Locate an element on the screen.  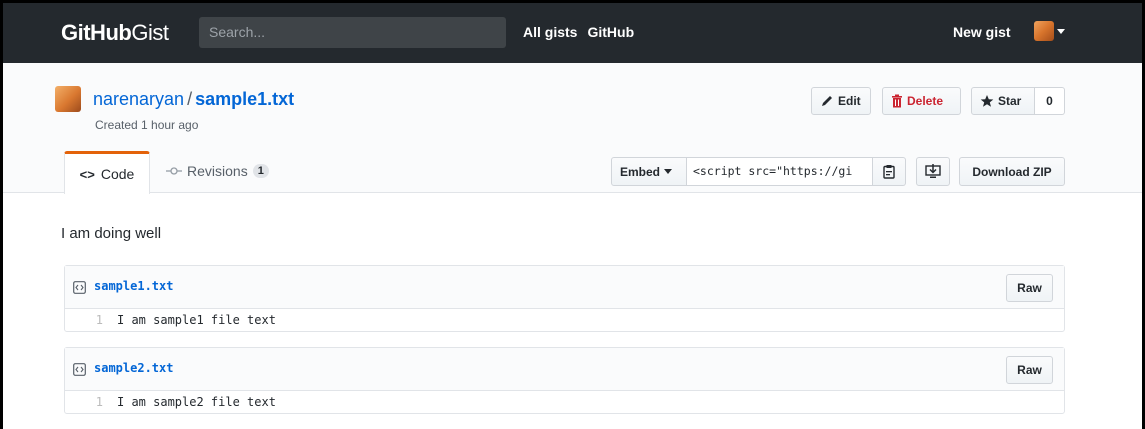
user-avatar is located at coordinates (1044, 31).